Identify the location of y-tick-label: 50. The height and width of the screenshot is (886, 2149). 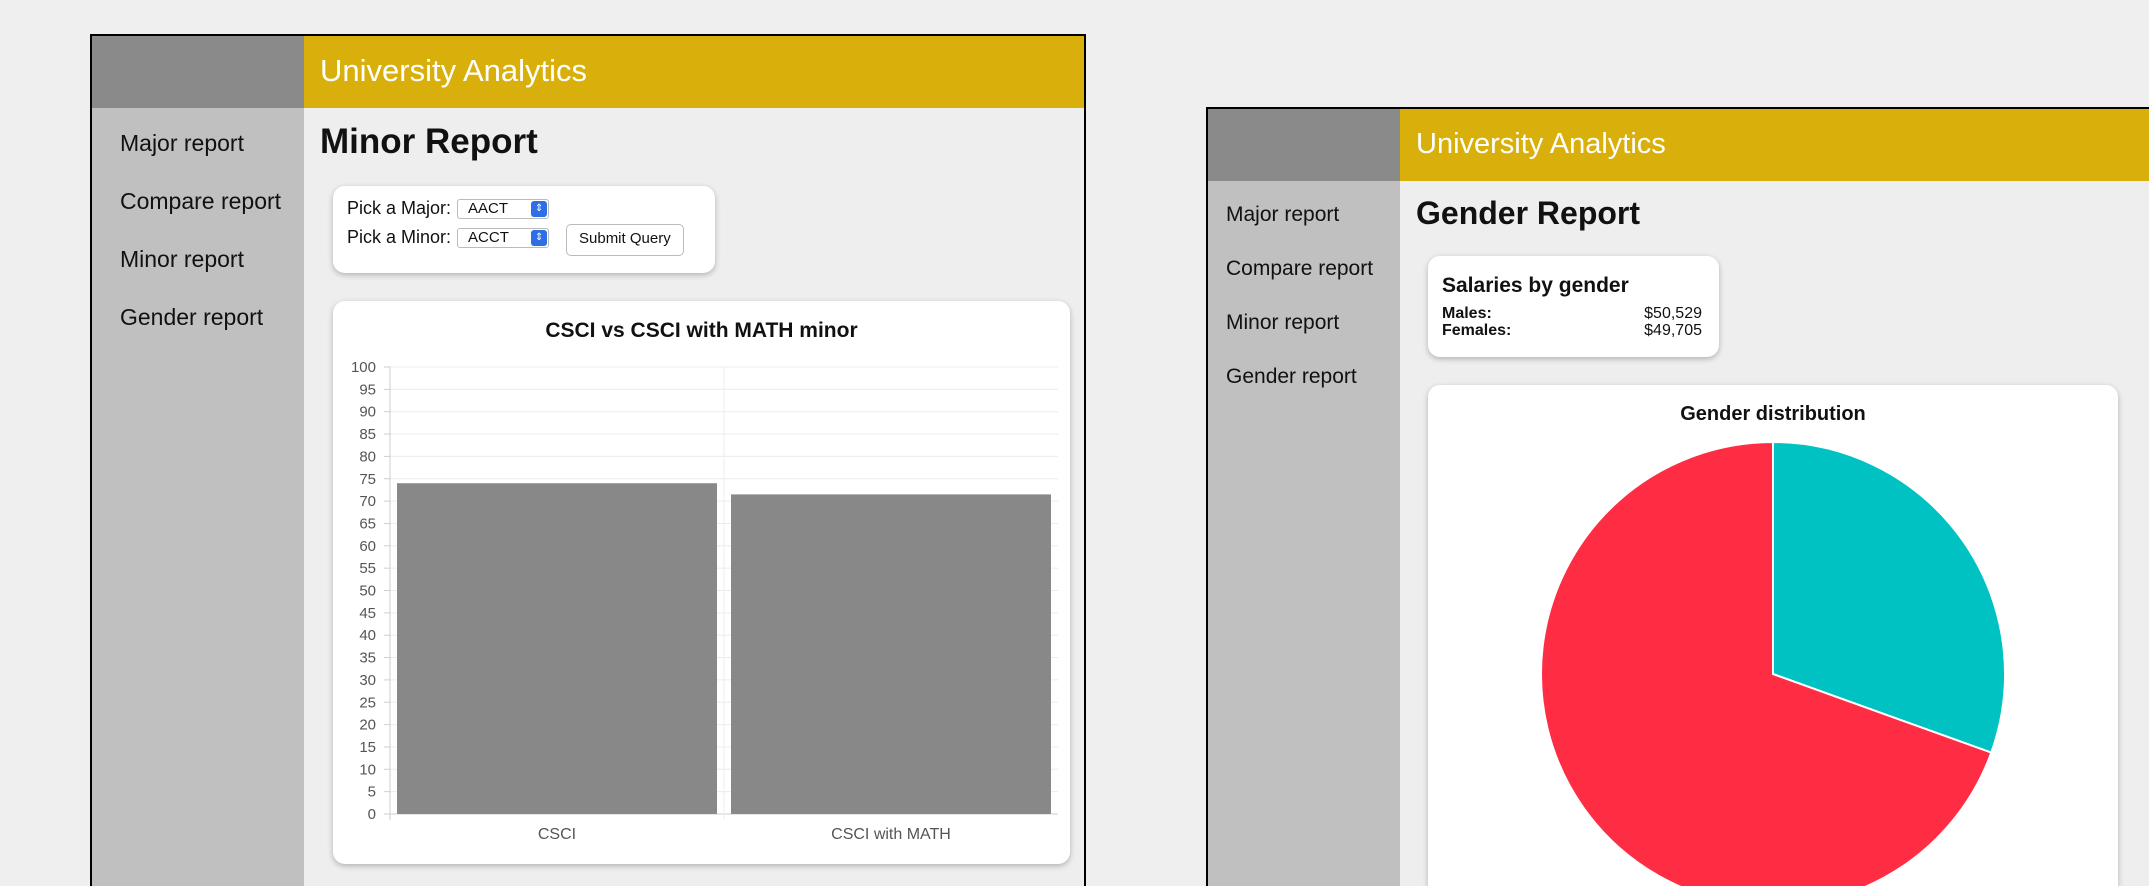
(367, 591).